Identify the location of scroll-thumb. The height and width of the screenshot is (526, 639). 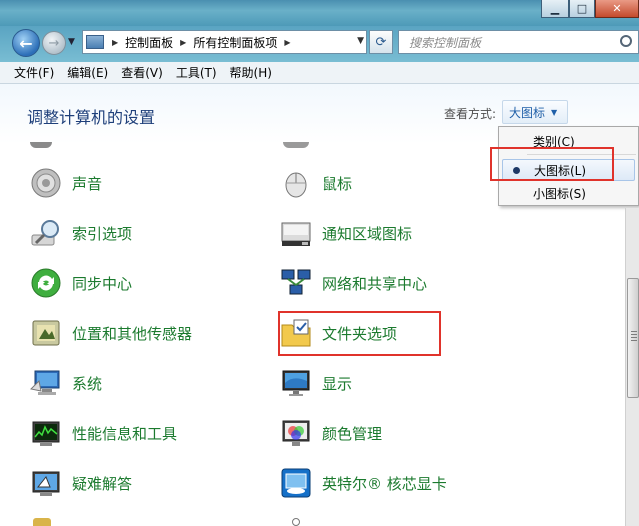
(633, 338).